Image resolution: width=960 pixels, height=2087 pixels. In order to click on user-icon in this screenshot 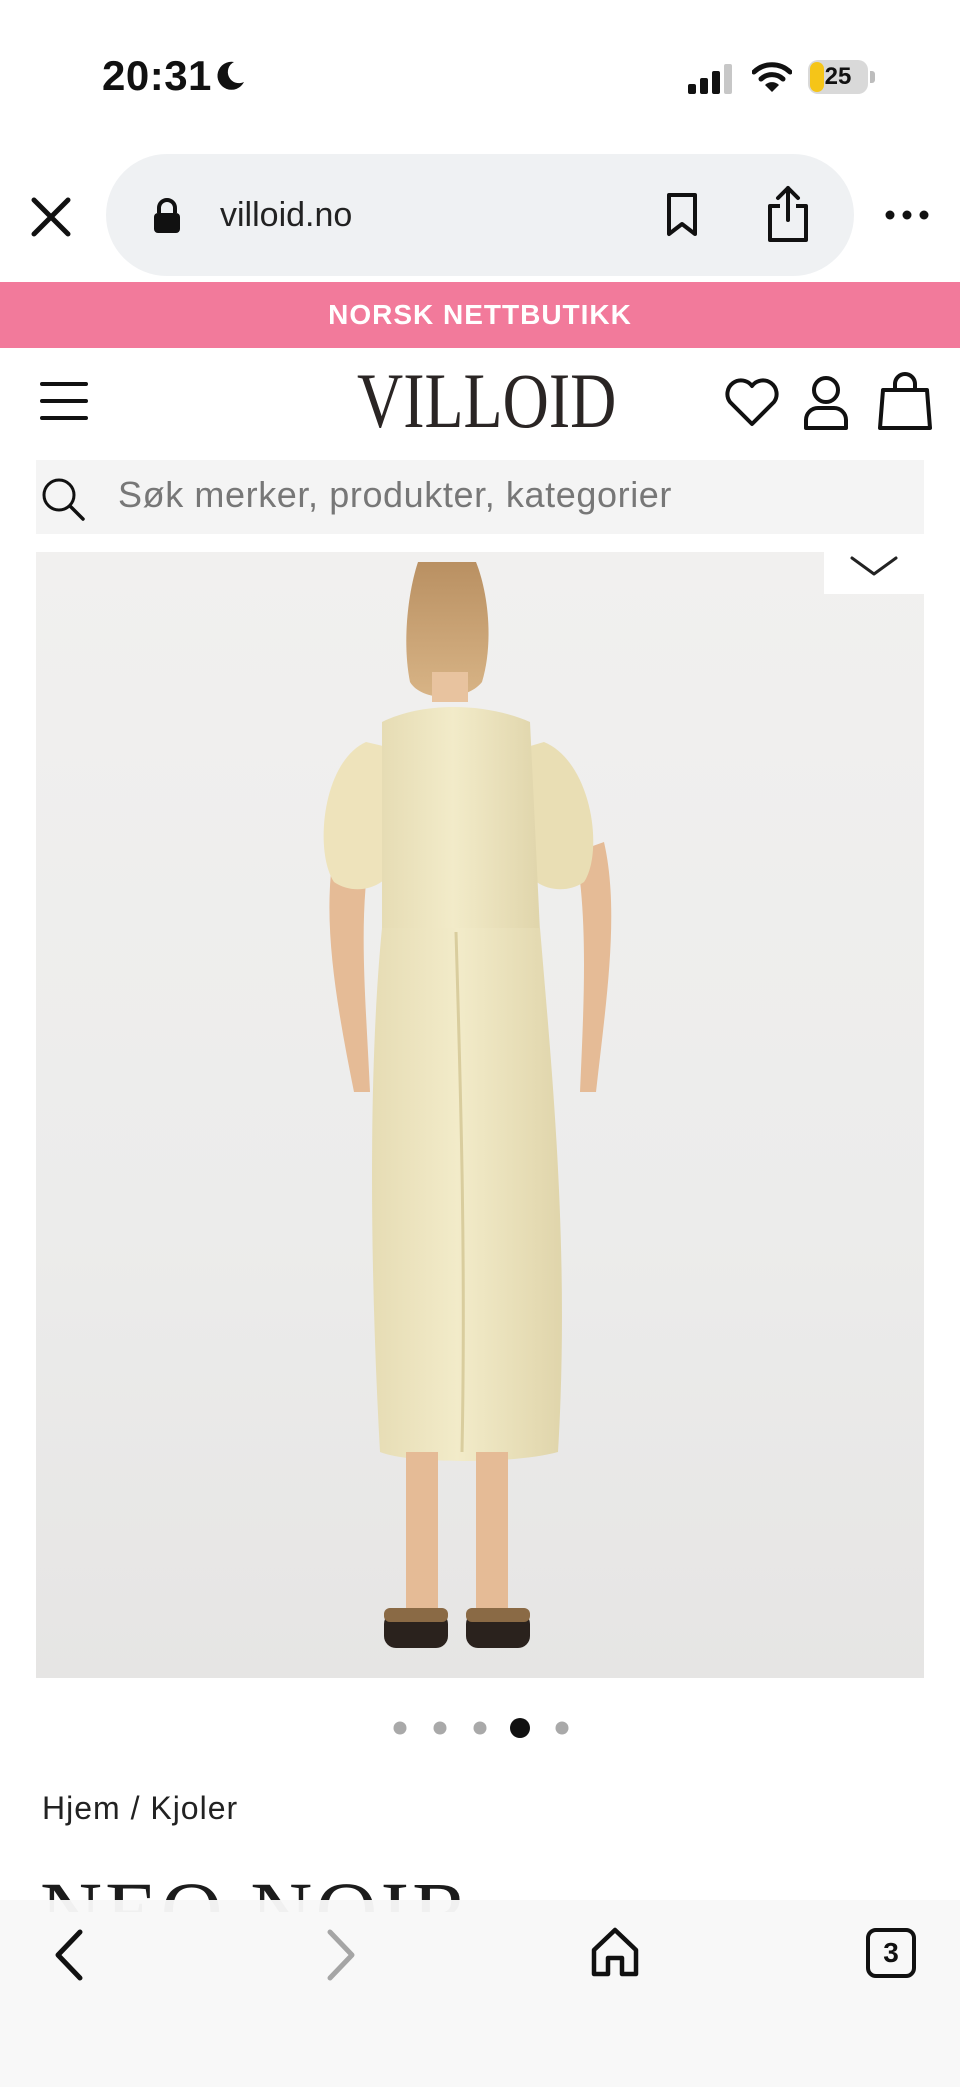, I will do `click(826, 403)`.